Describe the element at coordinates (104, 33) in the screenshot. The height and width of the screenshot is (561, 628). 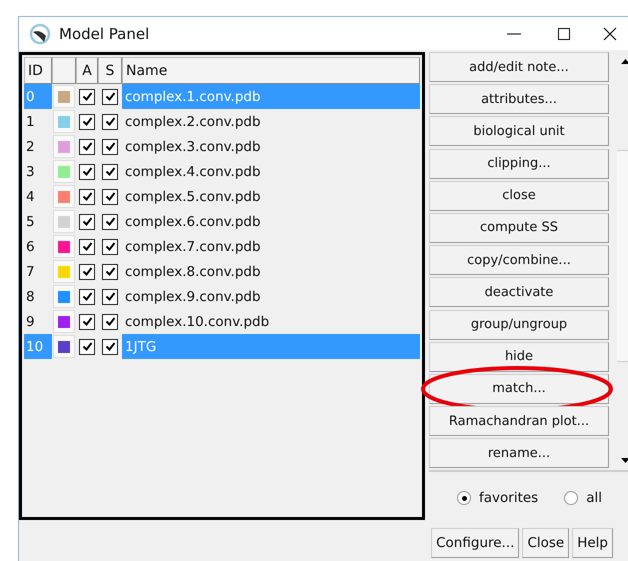
I see `window-title: Model Panel` at that location.